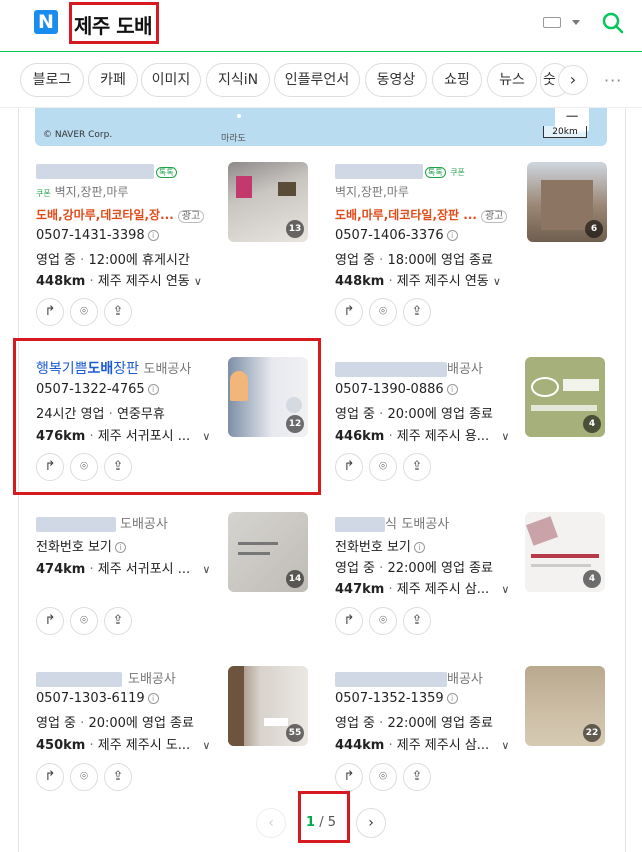 The height and width of the screenshot is (852, 642). I want to click on tab-influencer: 인플루언서, so click(317, 80).